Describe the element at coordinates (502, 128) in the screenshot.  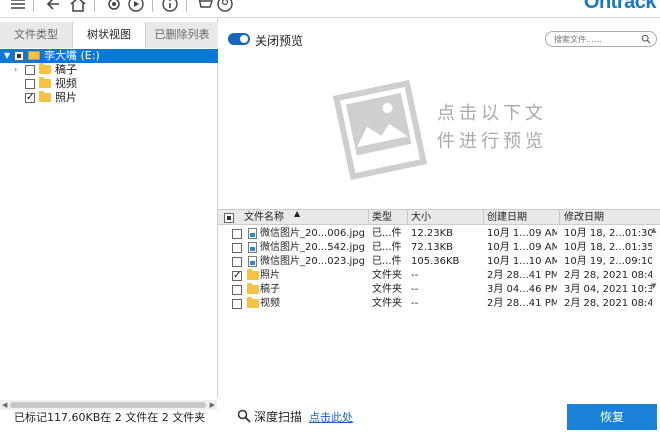
I see `preview-message: 点击以下文 件进行预览` at that location.